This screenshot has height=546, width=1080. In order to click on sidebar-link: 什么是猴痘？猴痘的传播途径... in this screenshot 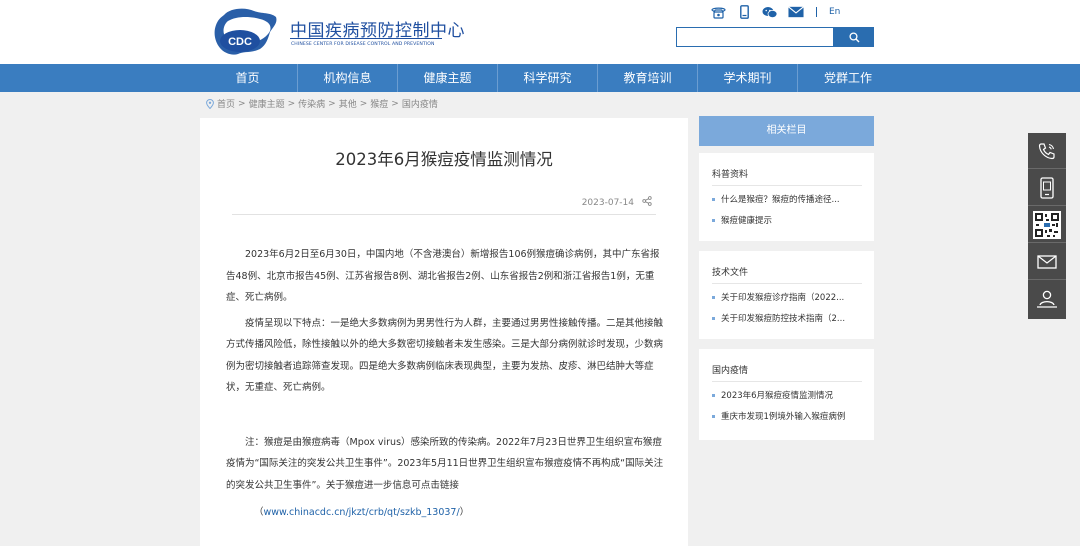, I will do `click(776, 199)`.